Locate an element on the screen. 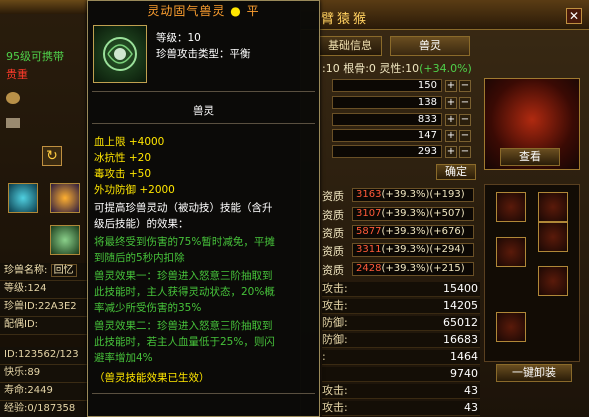 Image resolution: width=589 pixels, height=417 pixels. stat-row: 9740 is located at coordinates (401, 374).